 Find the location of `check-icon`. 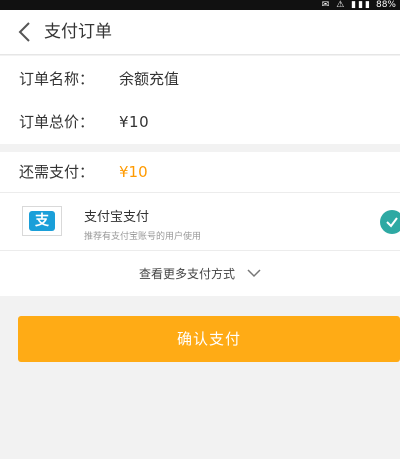

check-icon is located at coordinates (392, 222).